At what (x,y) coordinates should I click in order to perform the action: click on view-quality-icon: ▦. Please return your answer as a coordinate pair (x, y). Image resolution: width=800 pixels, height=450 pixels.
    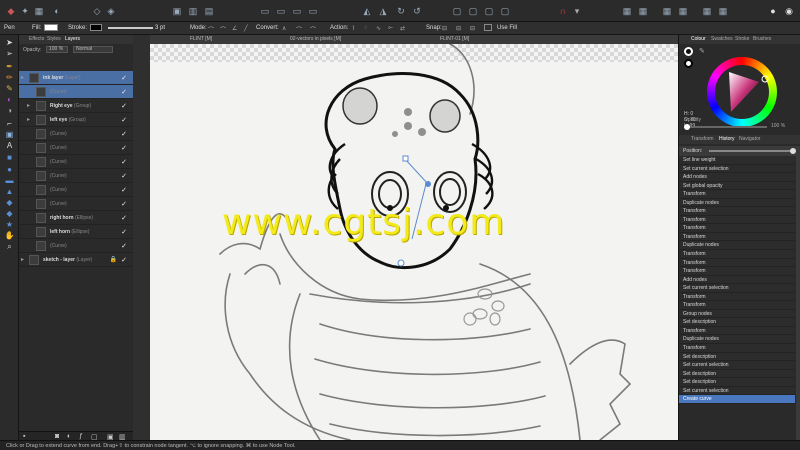
    Looking at the image, I should click on (667, 11).